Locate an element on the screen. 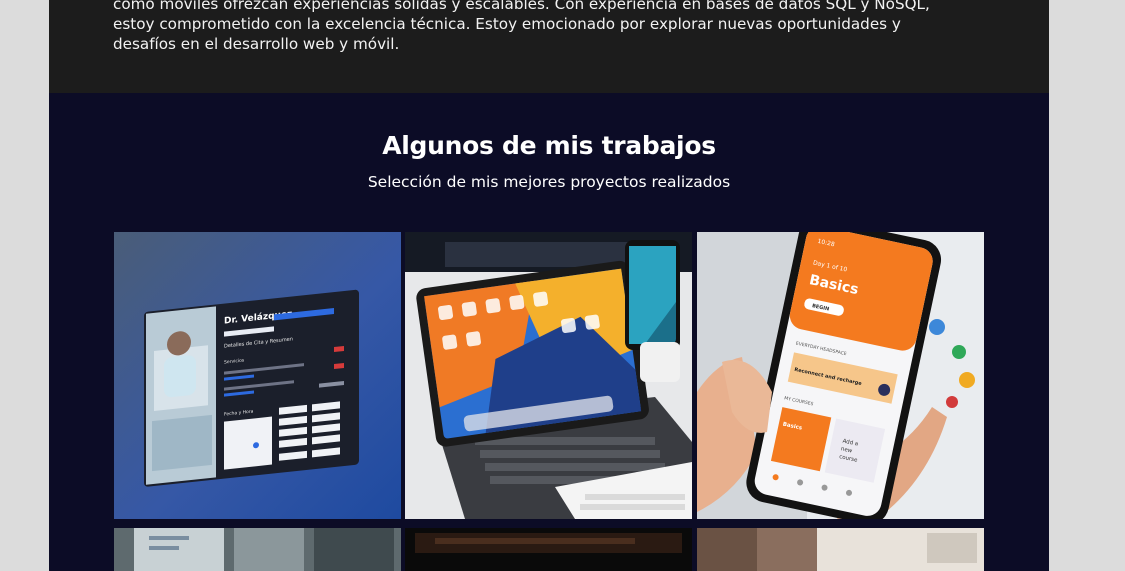  projects-title: Algunos de mis trabajos is located at coordinates (549, 145).